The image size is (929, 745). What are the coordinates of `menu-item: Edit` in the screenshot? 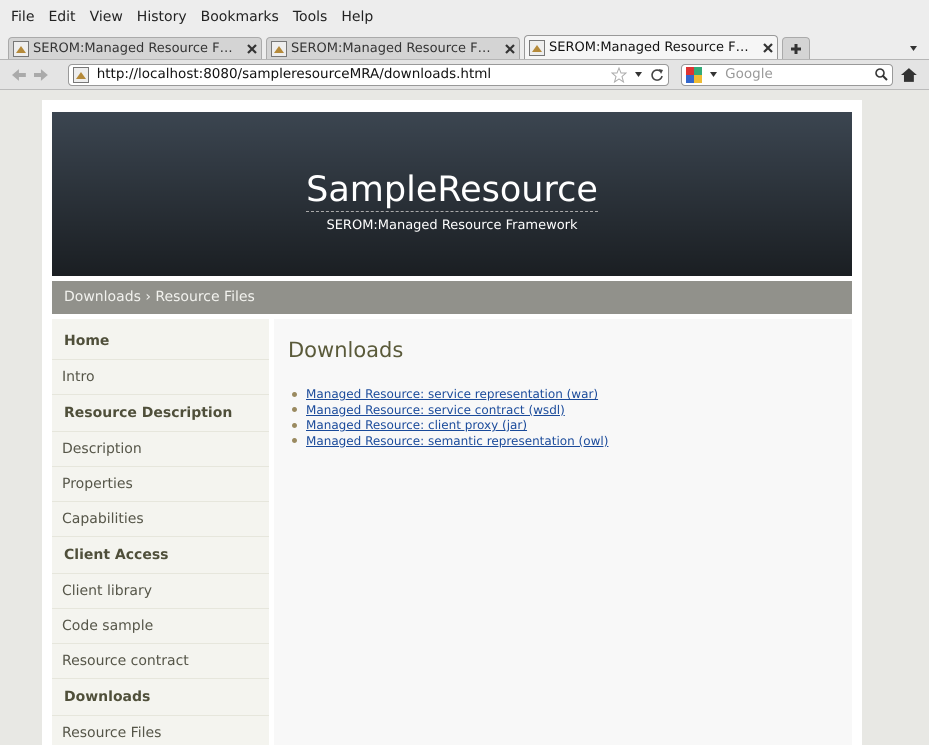 It's located at (62, 17).